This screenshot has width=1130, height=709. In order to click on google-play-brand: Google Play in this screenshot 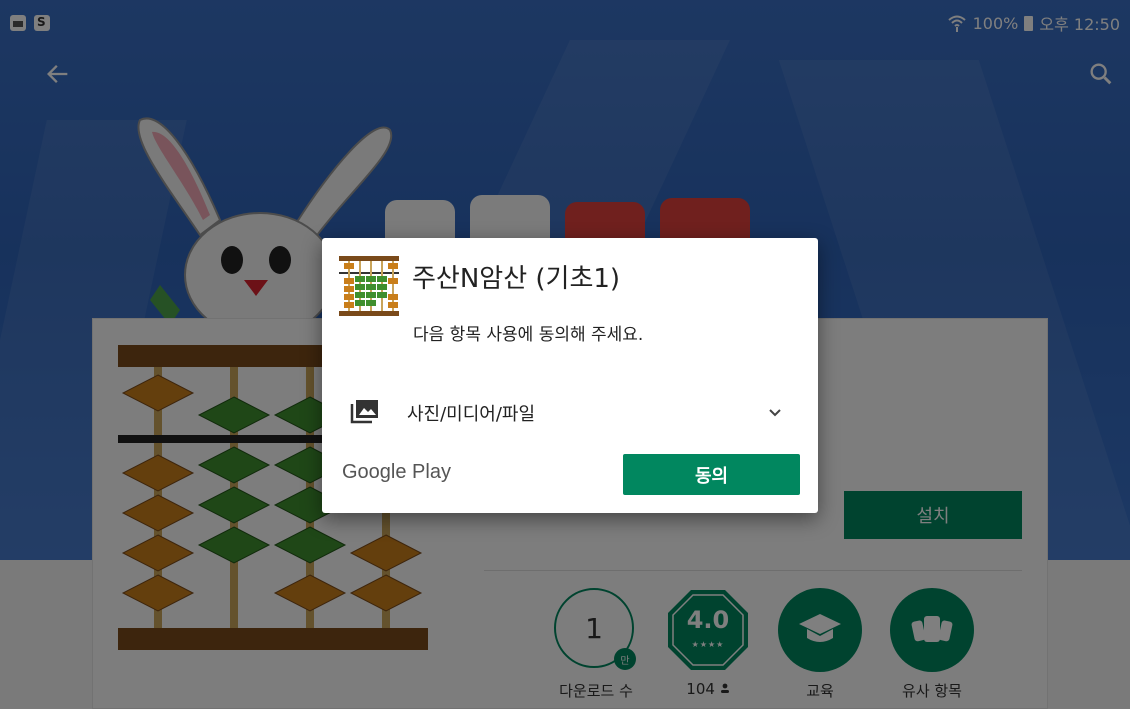, I will do `click(396, 472)`.